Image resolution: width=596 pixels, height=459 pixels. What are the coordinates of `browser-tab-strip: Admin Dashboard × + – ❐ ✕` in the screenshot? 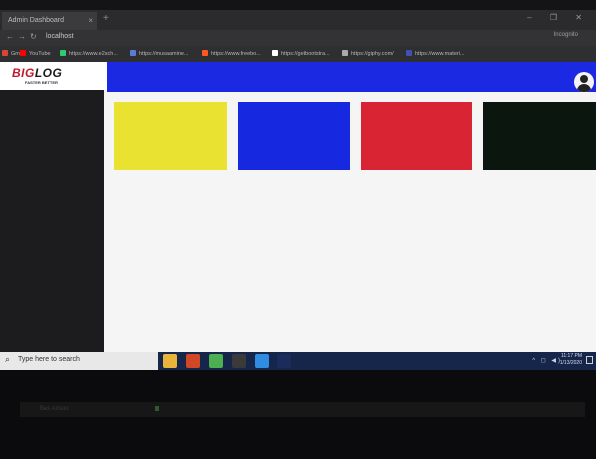 It's located at (298, 20).